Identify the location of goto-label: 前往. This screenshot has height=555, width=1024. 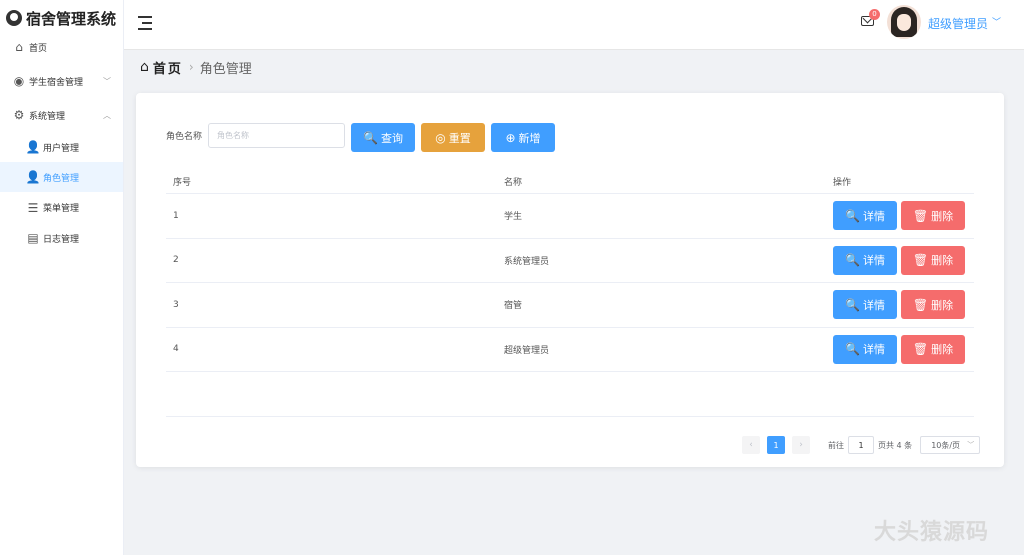
(836, 445).